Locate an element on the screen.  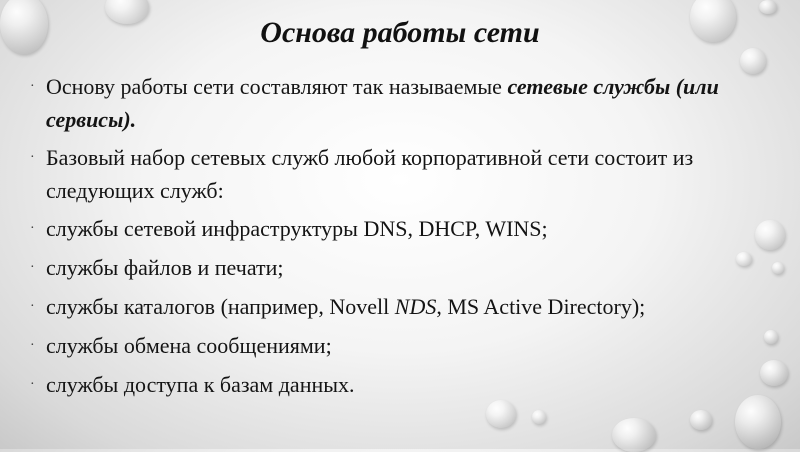
slide-title: Основа работы сети is located at coordinates (400, 32).